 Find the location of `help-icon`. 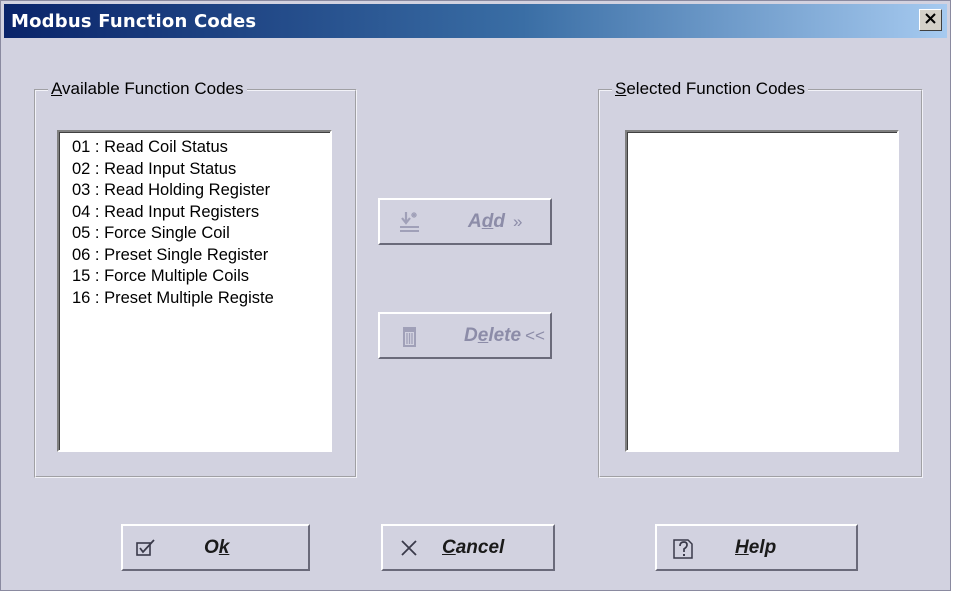

help-icon is located at coordinates (683, 548).